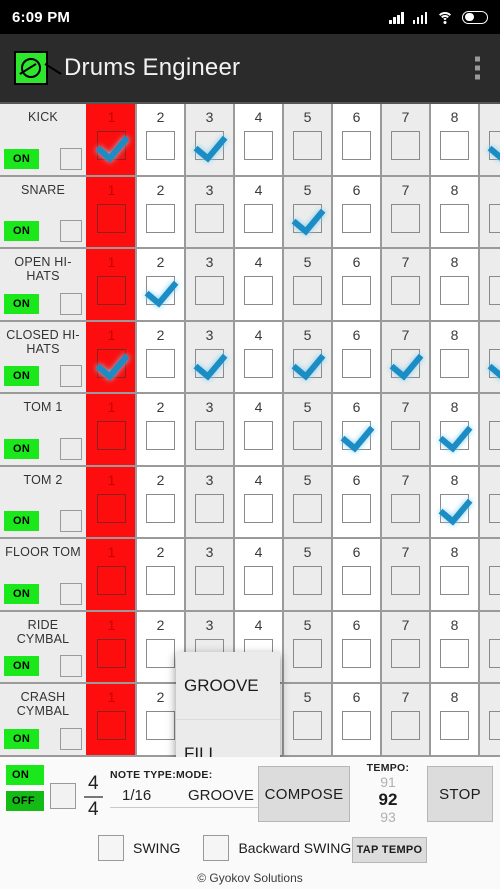 The image size is (500, 889). What do you see at coordinates (111, 848) in the screenshot?
I see `swing-checkbox` at bounding box center [111, 848].